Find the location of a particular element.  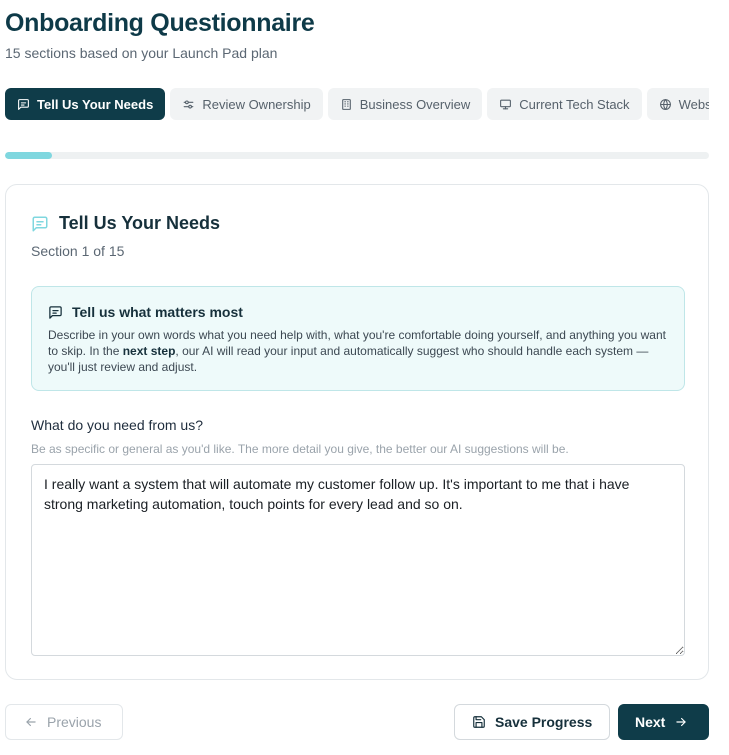

tab-label: Website is located at coordinates (693, 104).